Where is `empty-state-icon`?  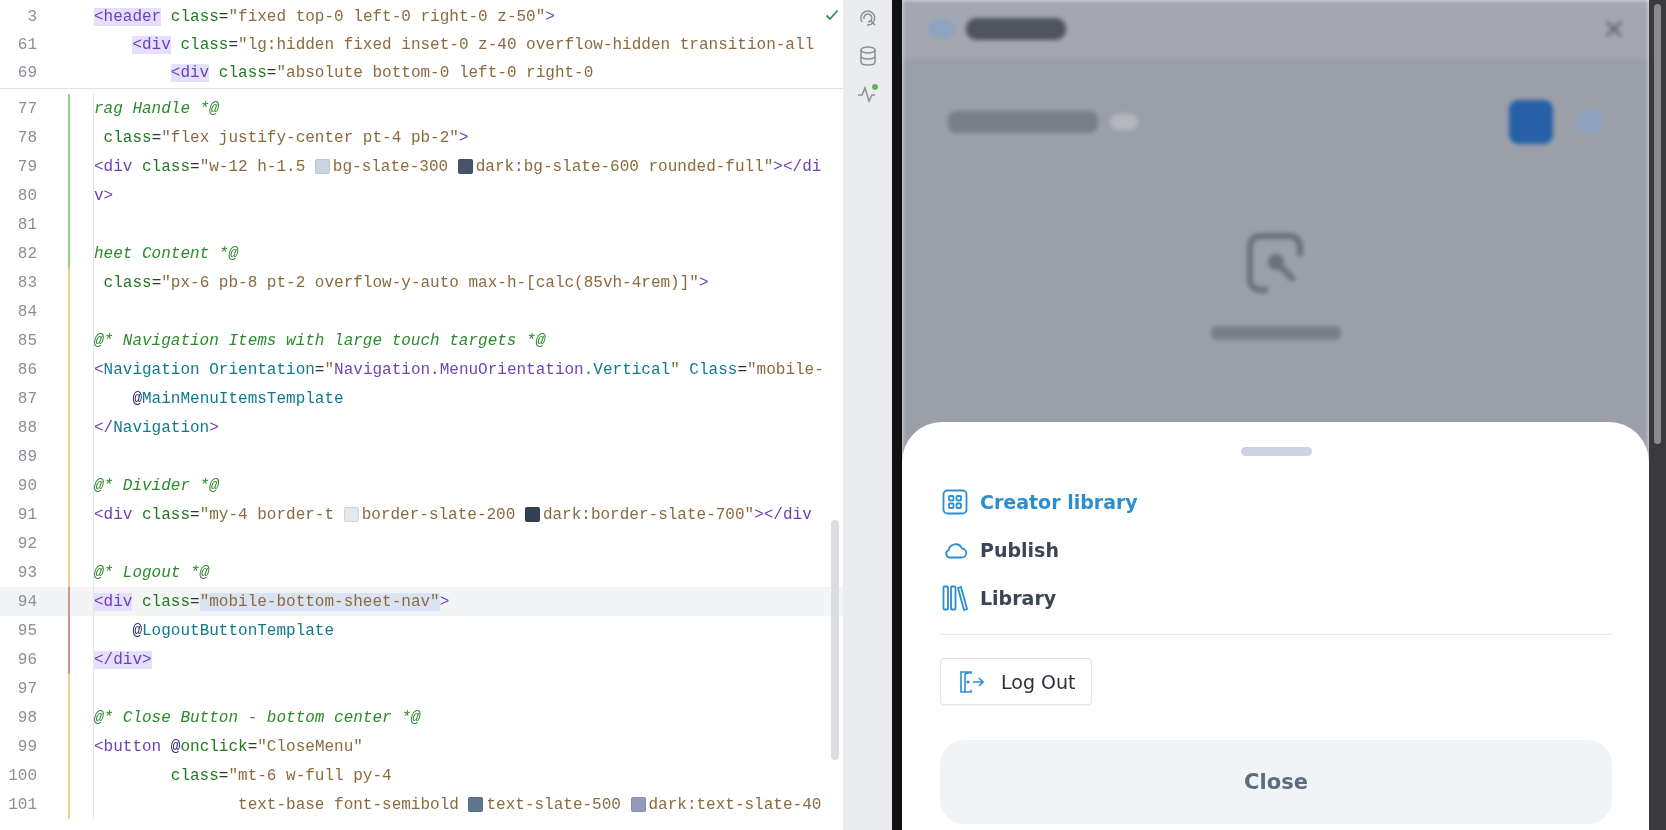
empty-state-icon is located at coordinates (1275, 264).